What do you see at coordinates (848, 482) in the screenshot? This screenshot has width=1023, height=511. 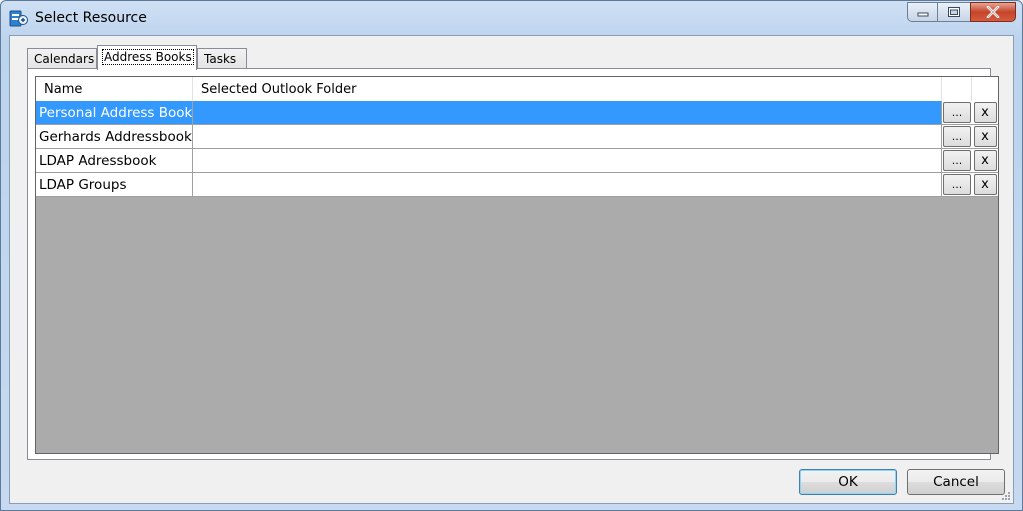 I see `ok-button: OK` at bounding box center [848, 482].